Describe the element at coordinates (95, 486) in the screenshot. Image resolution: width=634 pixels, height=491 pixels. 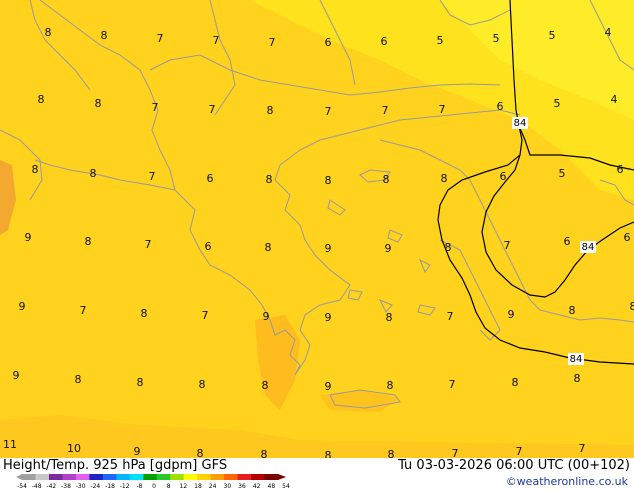
I see `colorbar-tick-label: -24` at that location.